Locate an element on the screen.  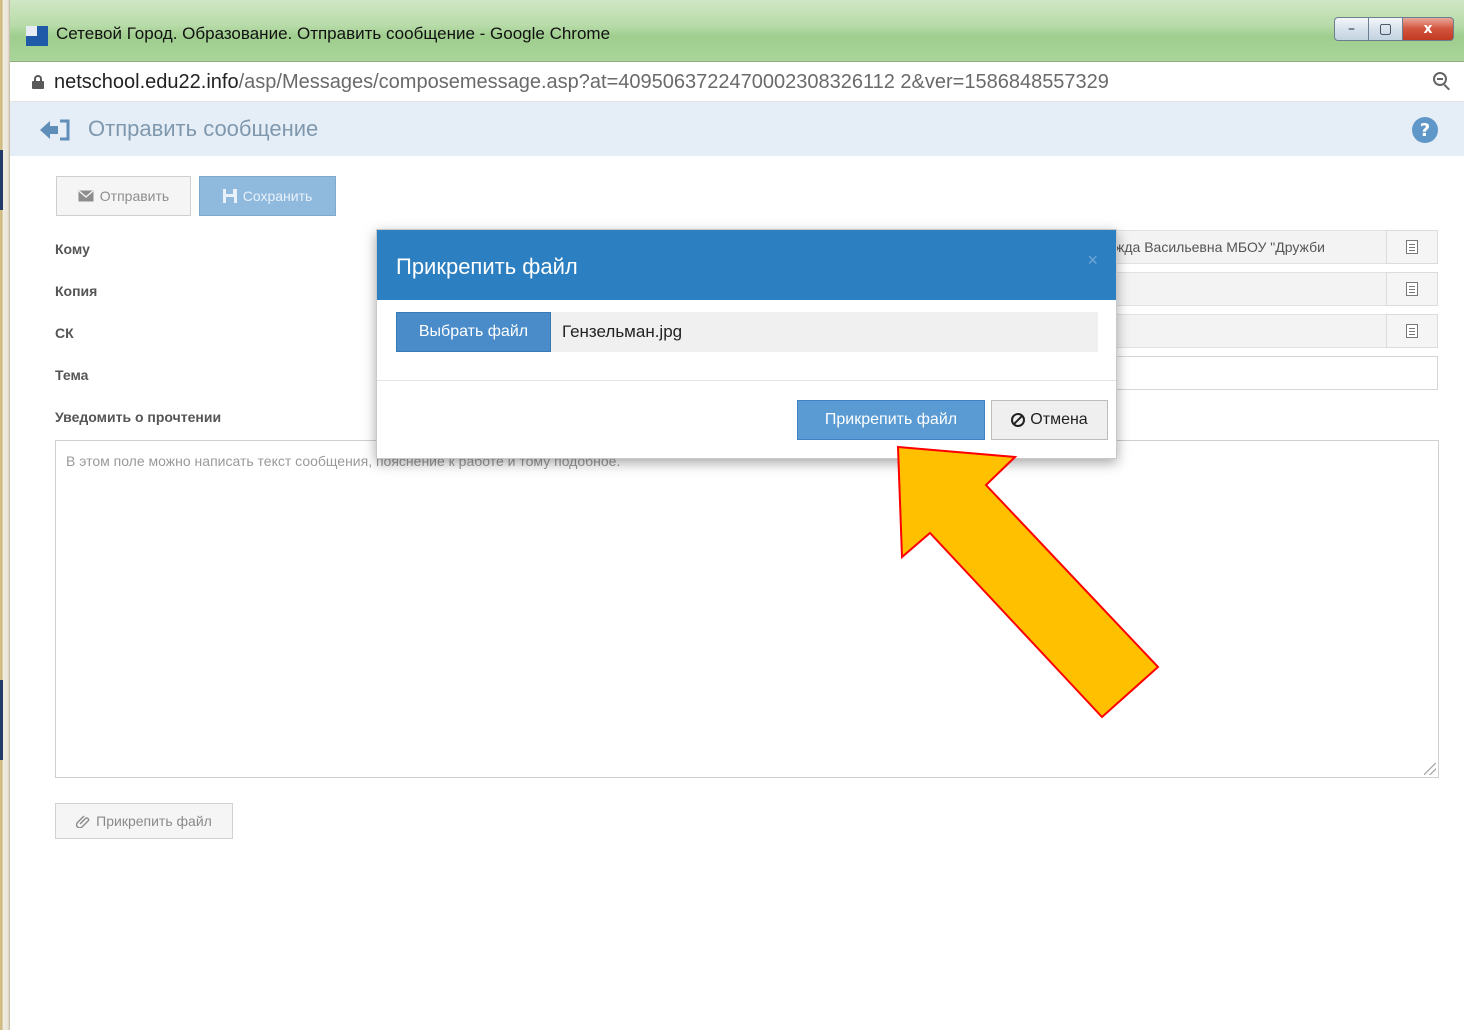
to-label: Кому is located at coordinates (72, 249).